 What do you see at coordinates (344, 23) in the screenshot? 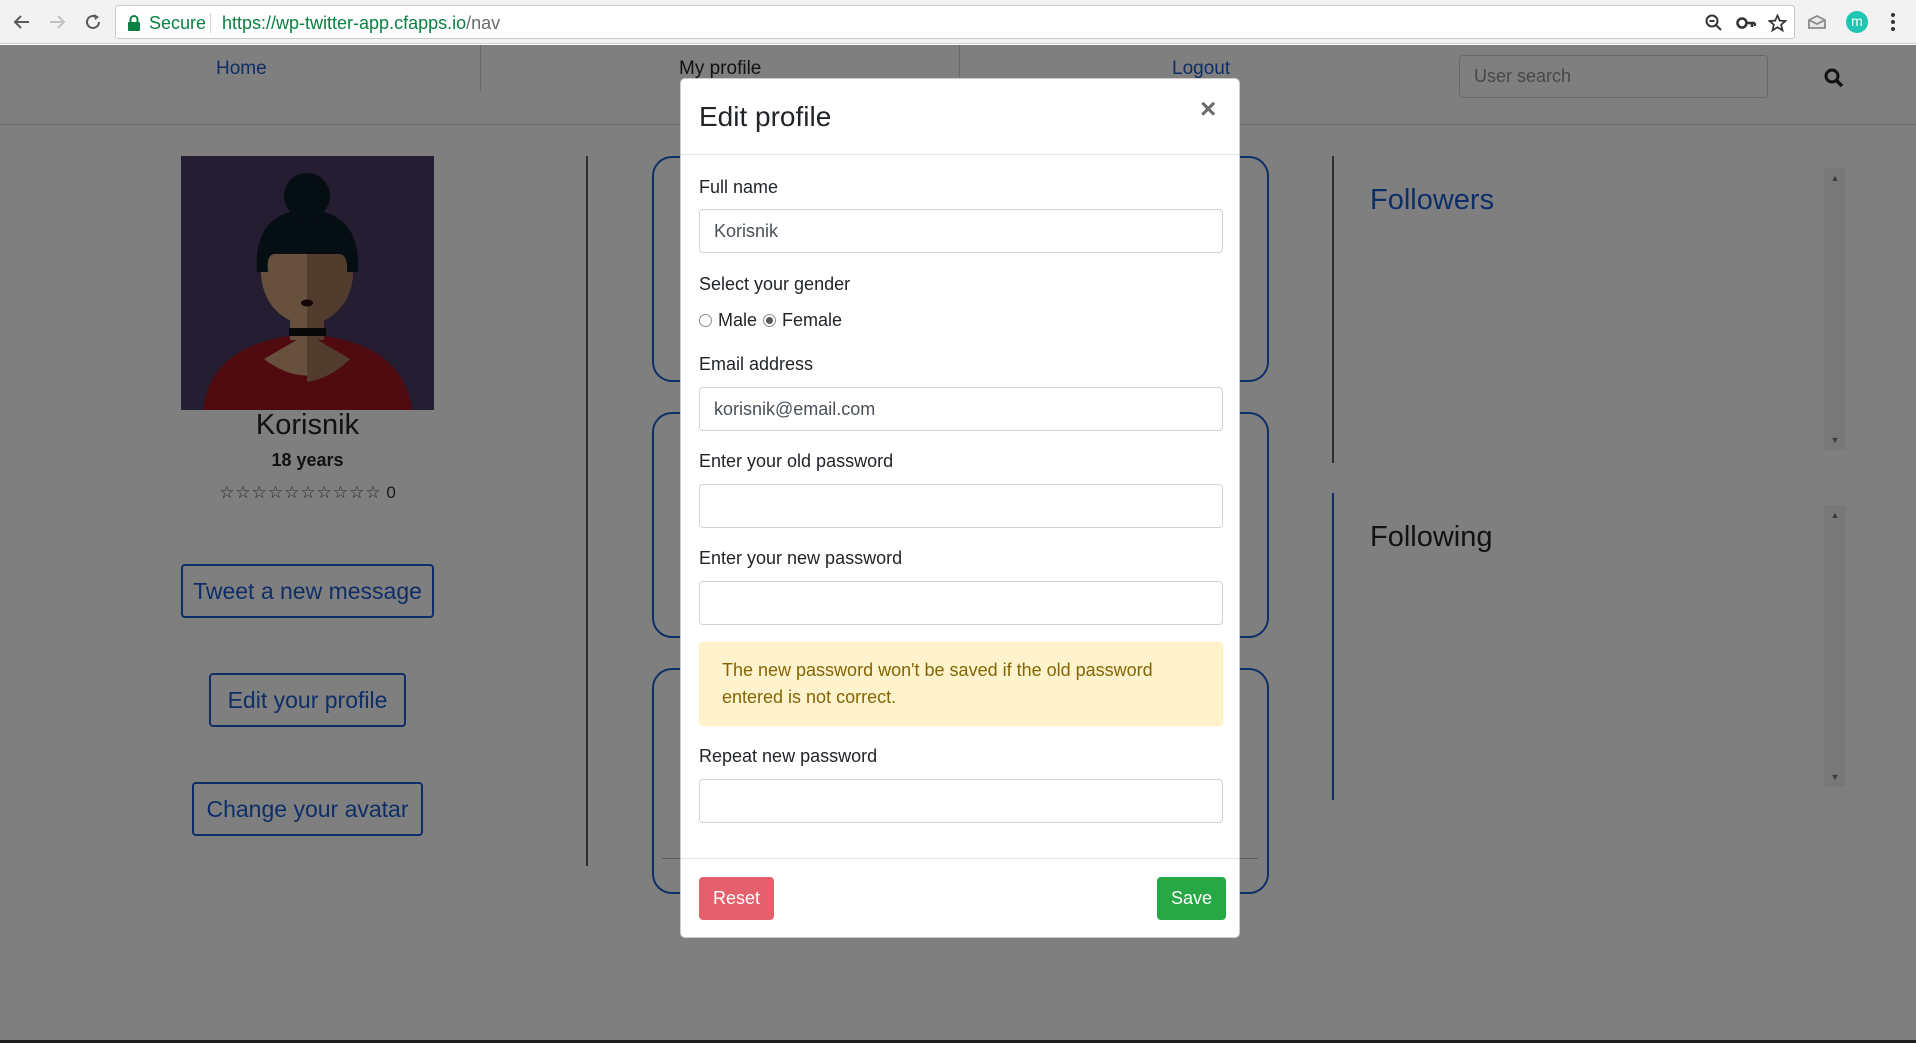
I see `url-host: https://wp-twitter-app.cfapps.io` at bounding box center [344, 23].